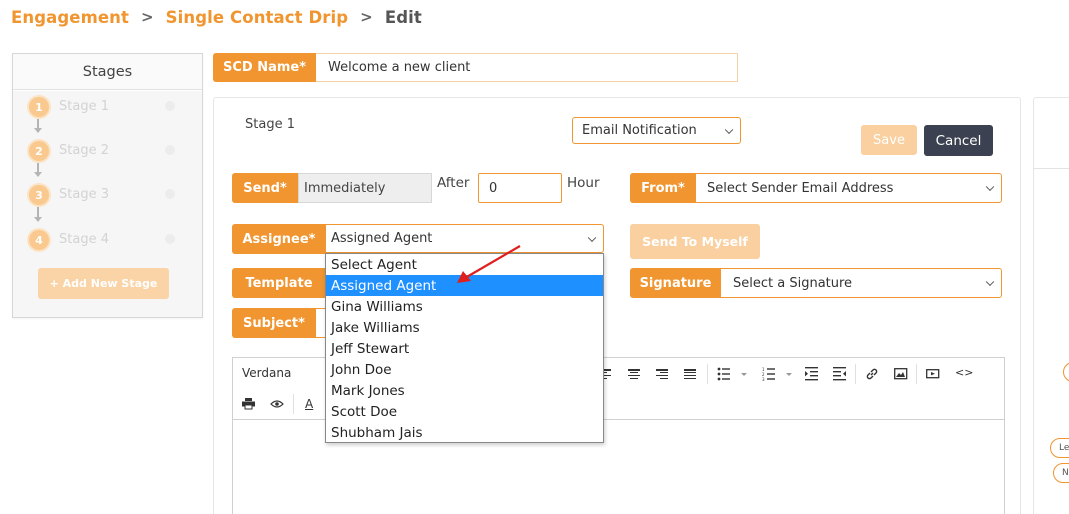 The image size is (1069, 514). What do you see at coordinates (270, 124) in the screenshot?
I see `stage-title: Stage 1` at bounding box center [270, 124].